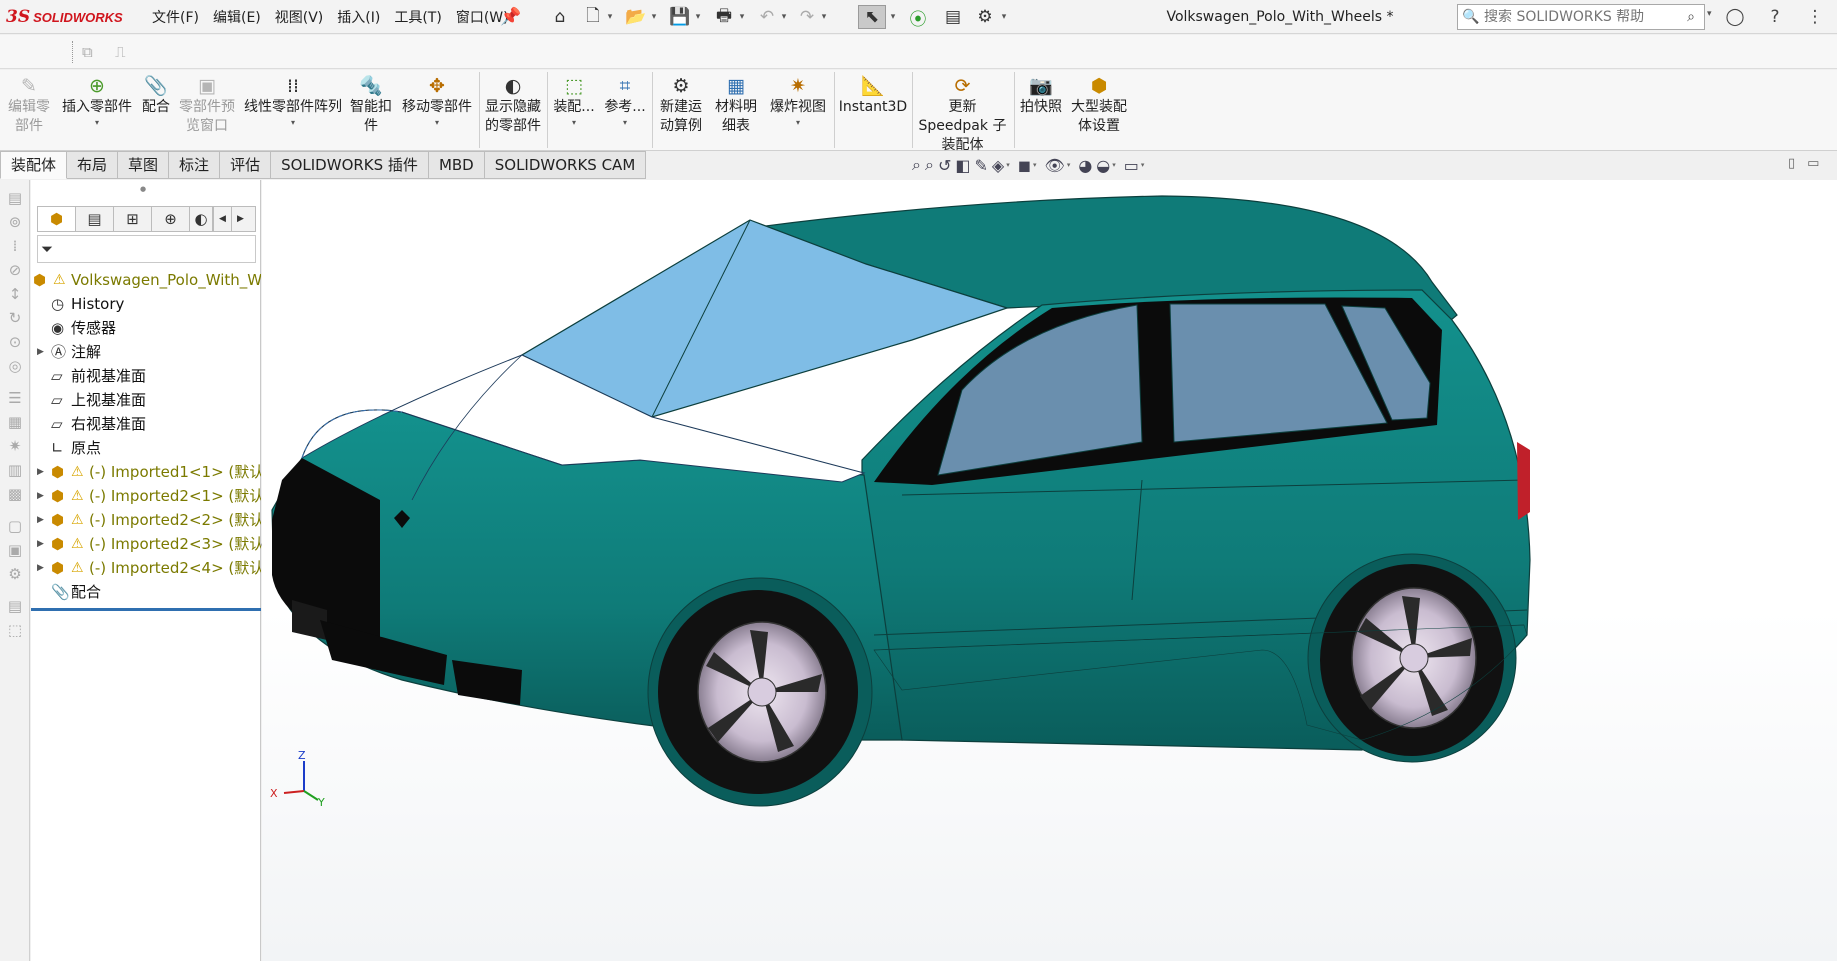  I want to click on edit-component-button: ✎ 编辑零部件, so click(29, 111).